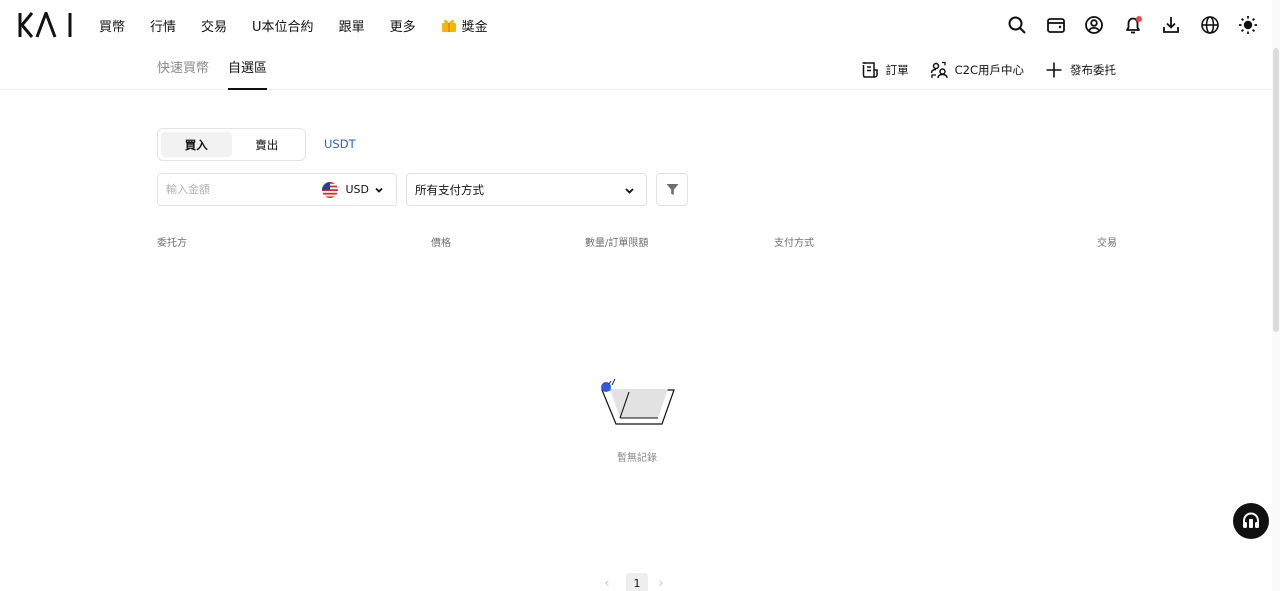 The width and height of the screenshot is (1280, 591). Describe the element at coordinates (617, 243) in the screenshot. I see `column-header-amount-limit: 數量/訂單限額` at that location.